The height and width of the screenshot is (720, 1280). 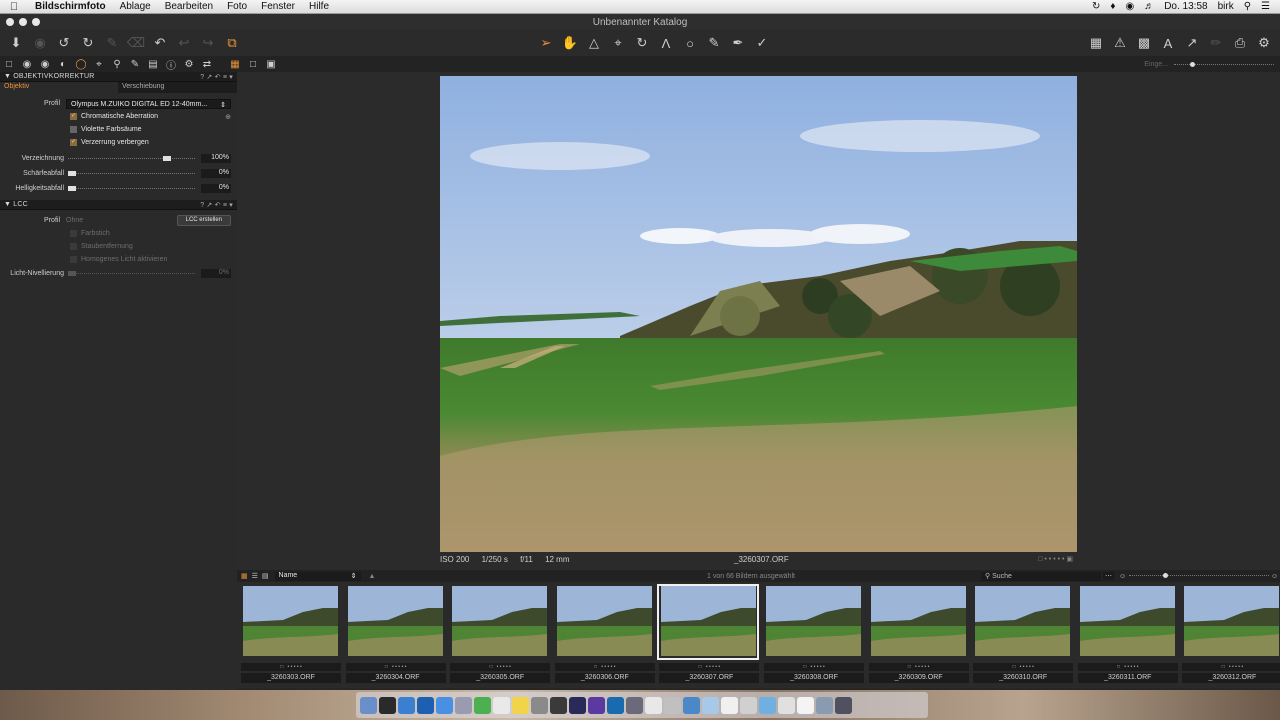 I want to click on check-chromatic: ✓ Chromatische Aberration ⊕, so click(x=118, y=116).